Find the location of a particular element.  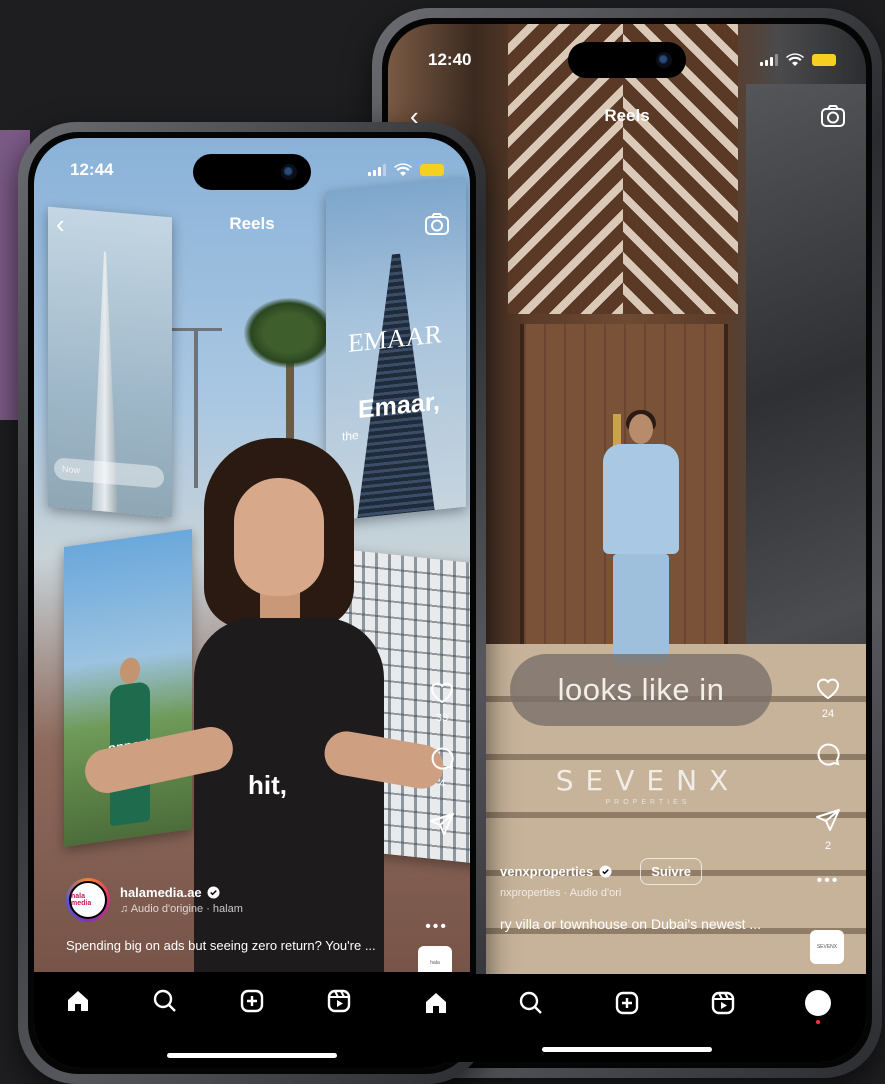

share-count: 2 is located at coordinates (828, 846).